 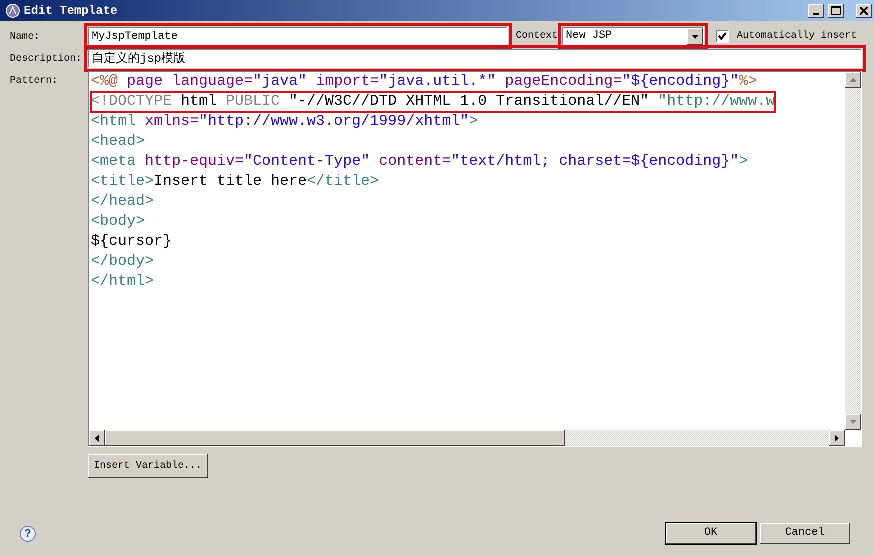 I want to click on code-line: </body>, so click(x=122, y=262).